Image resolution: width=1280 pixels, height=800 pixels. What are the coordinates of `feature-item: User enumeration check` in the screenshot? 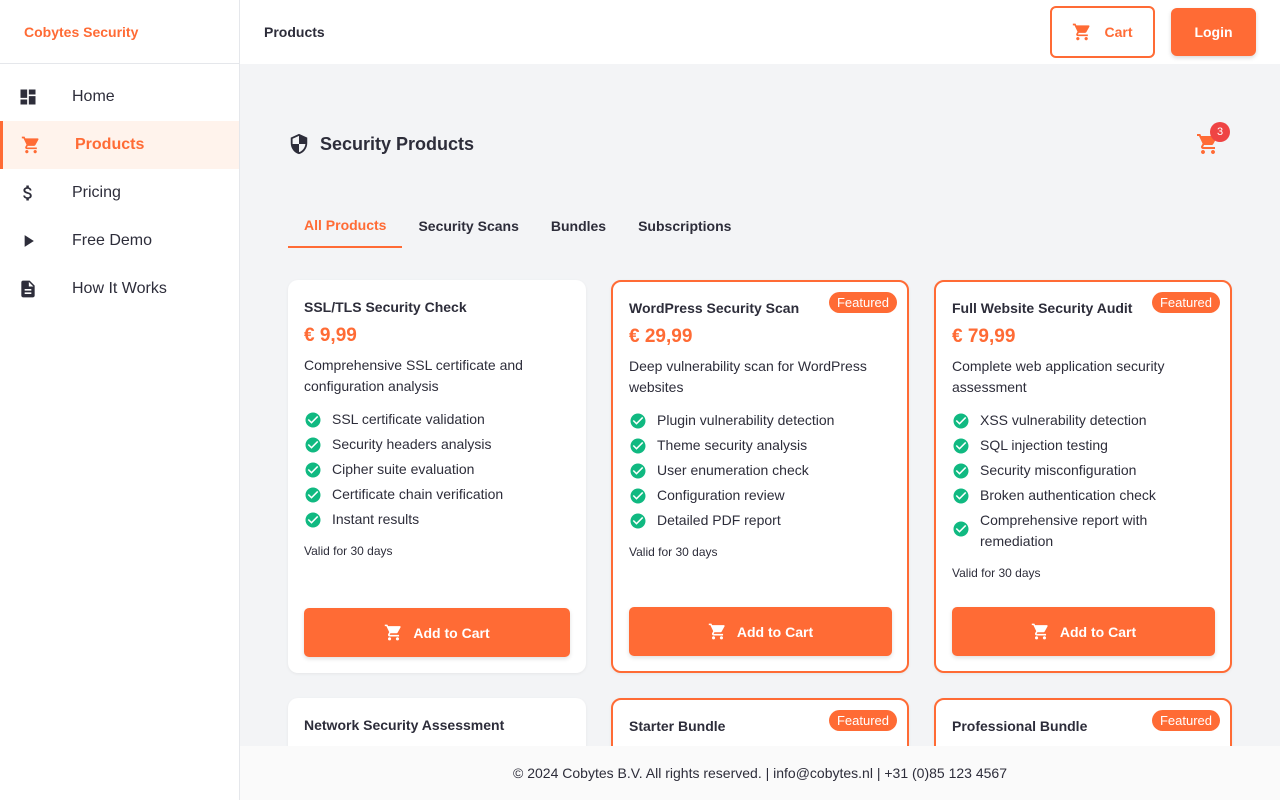 It's located at (760, 470).